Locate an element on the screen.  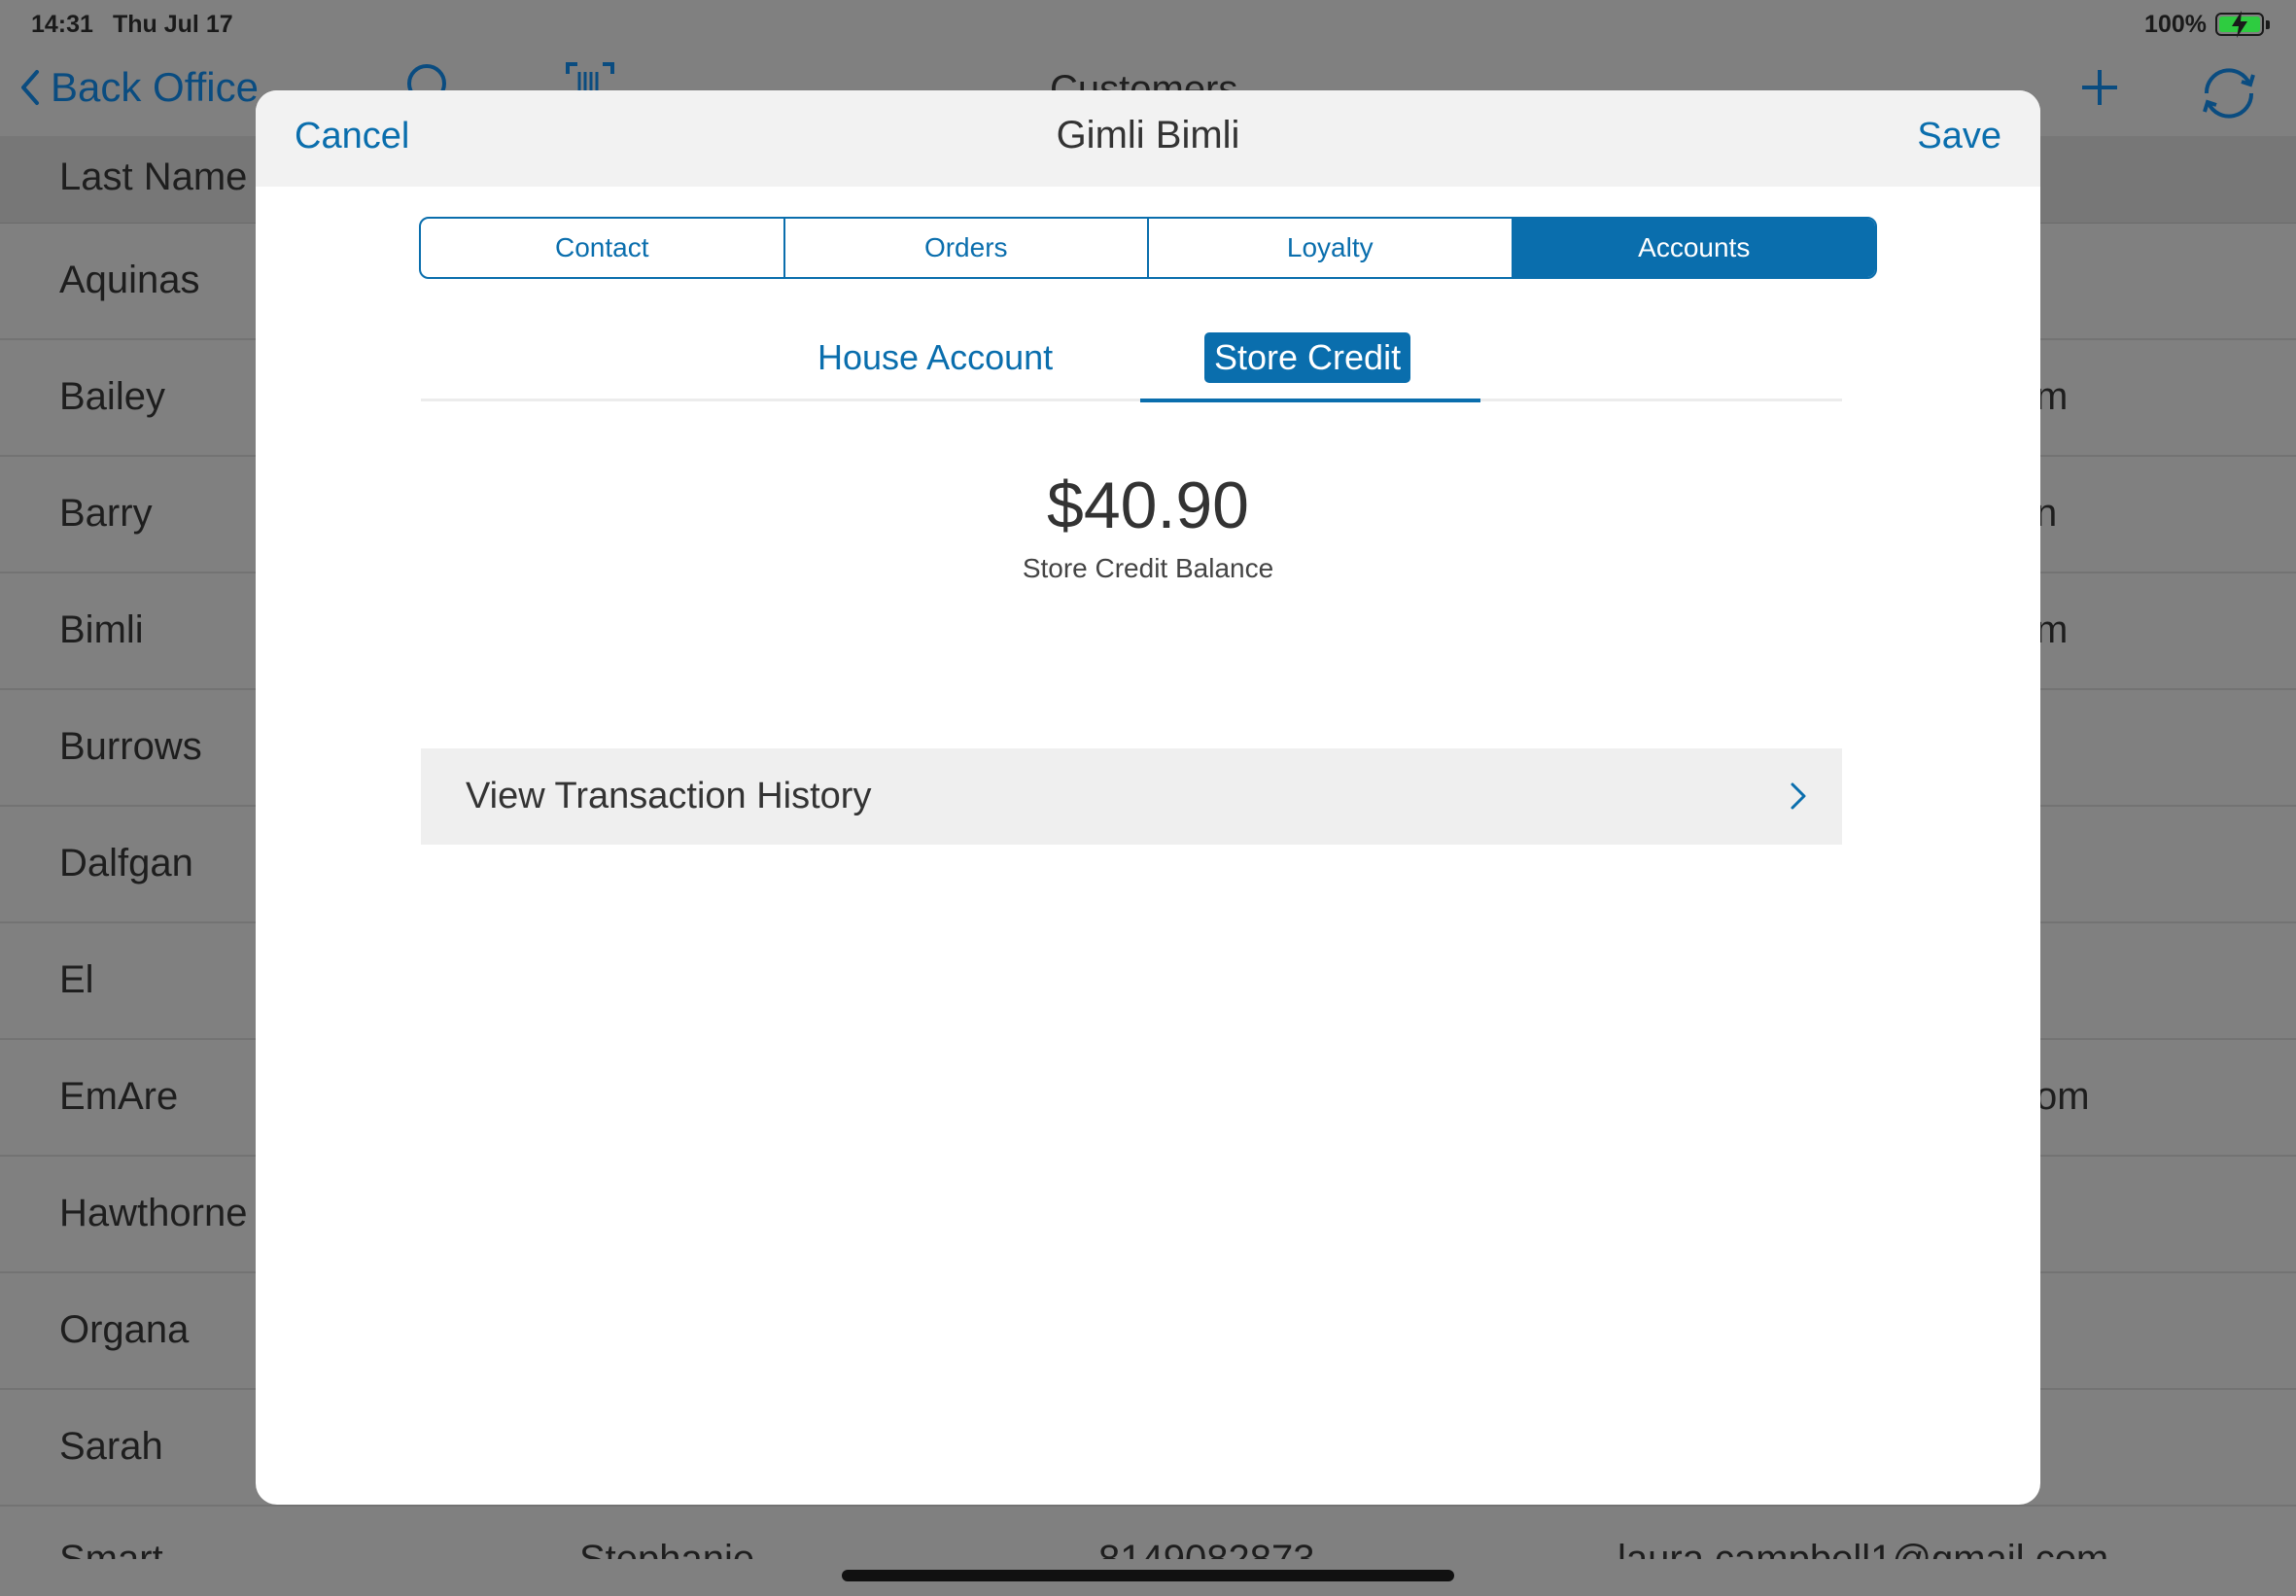
sync-icon is located at coordinates (2229, 93).